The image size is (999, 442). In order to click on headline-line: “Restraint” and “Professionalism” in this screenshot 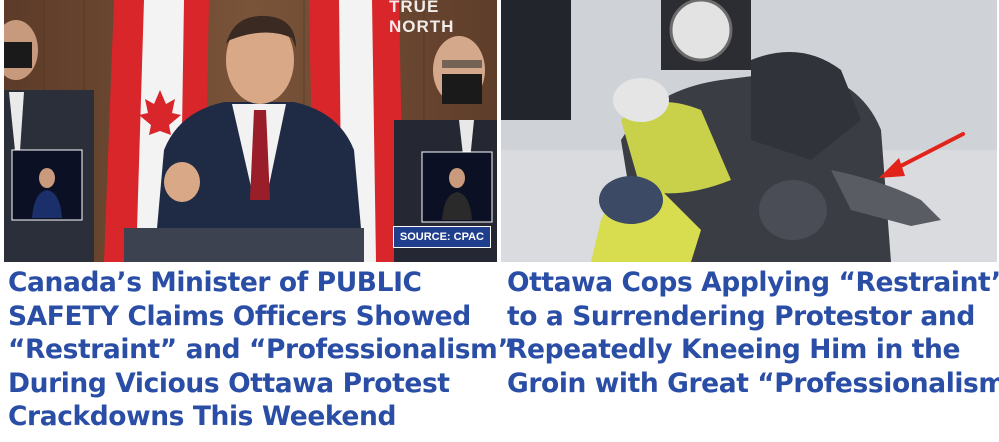, I will do `click(261, 349)`.